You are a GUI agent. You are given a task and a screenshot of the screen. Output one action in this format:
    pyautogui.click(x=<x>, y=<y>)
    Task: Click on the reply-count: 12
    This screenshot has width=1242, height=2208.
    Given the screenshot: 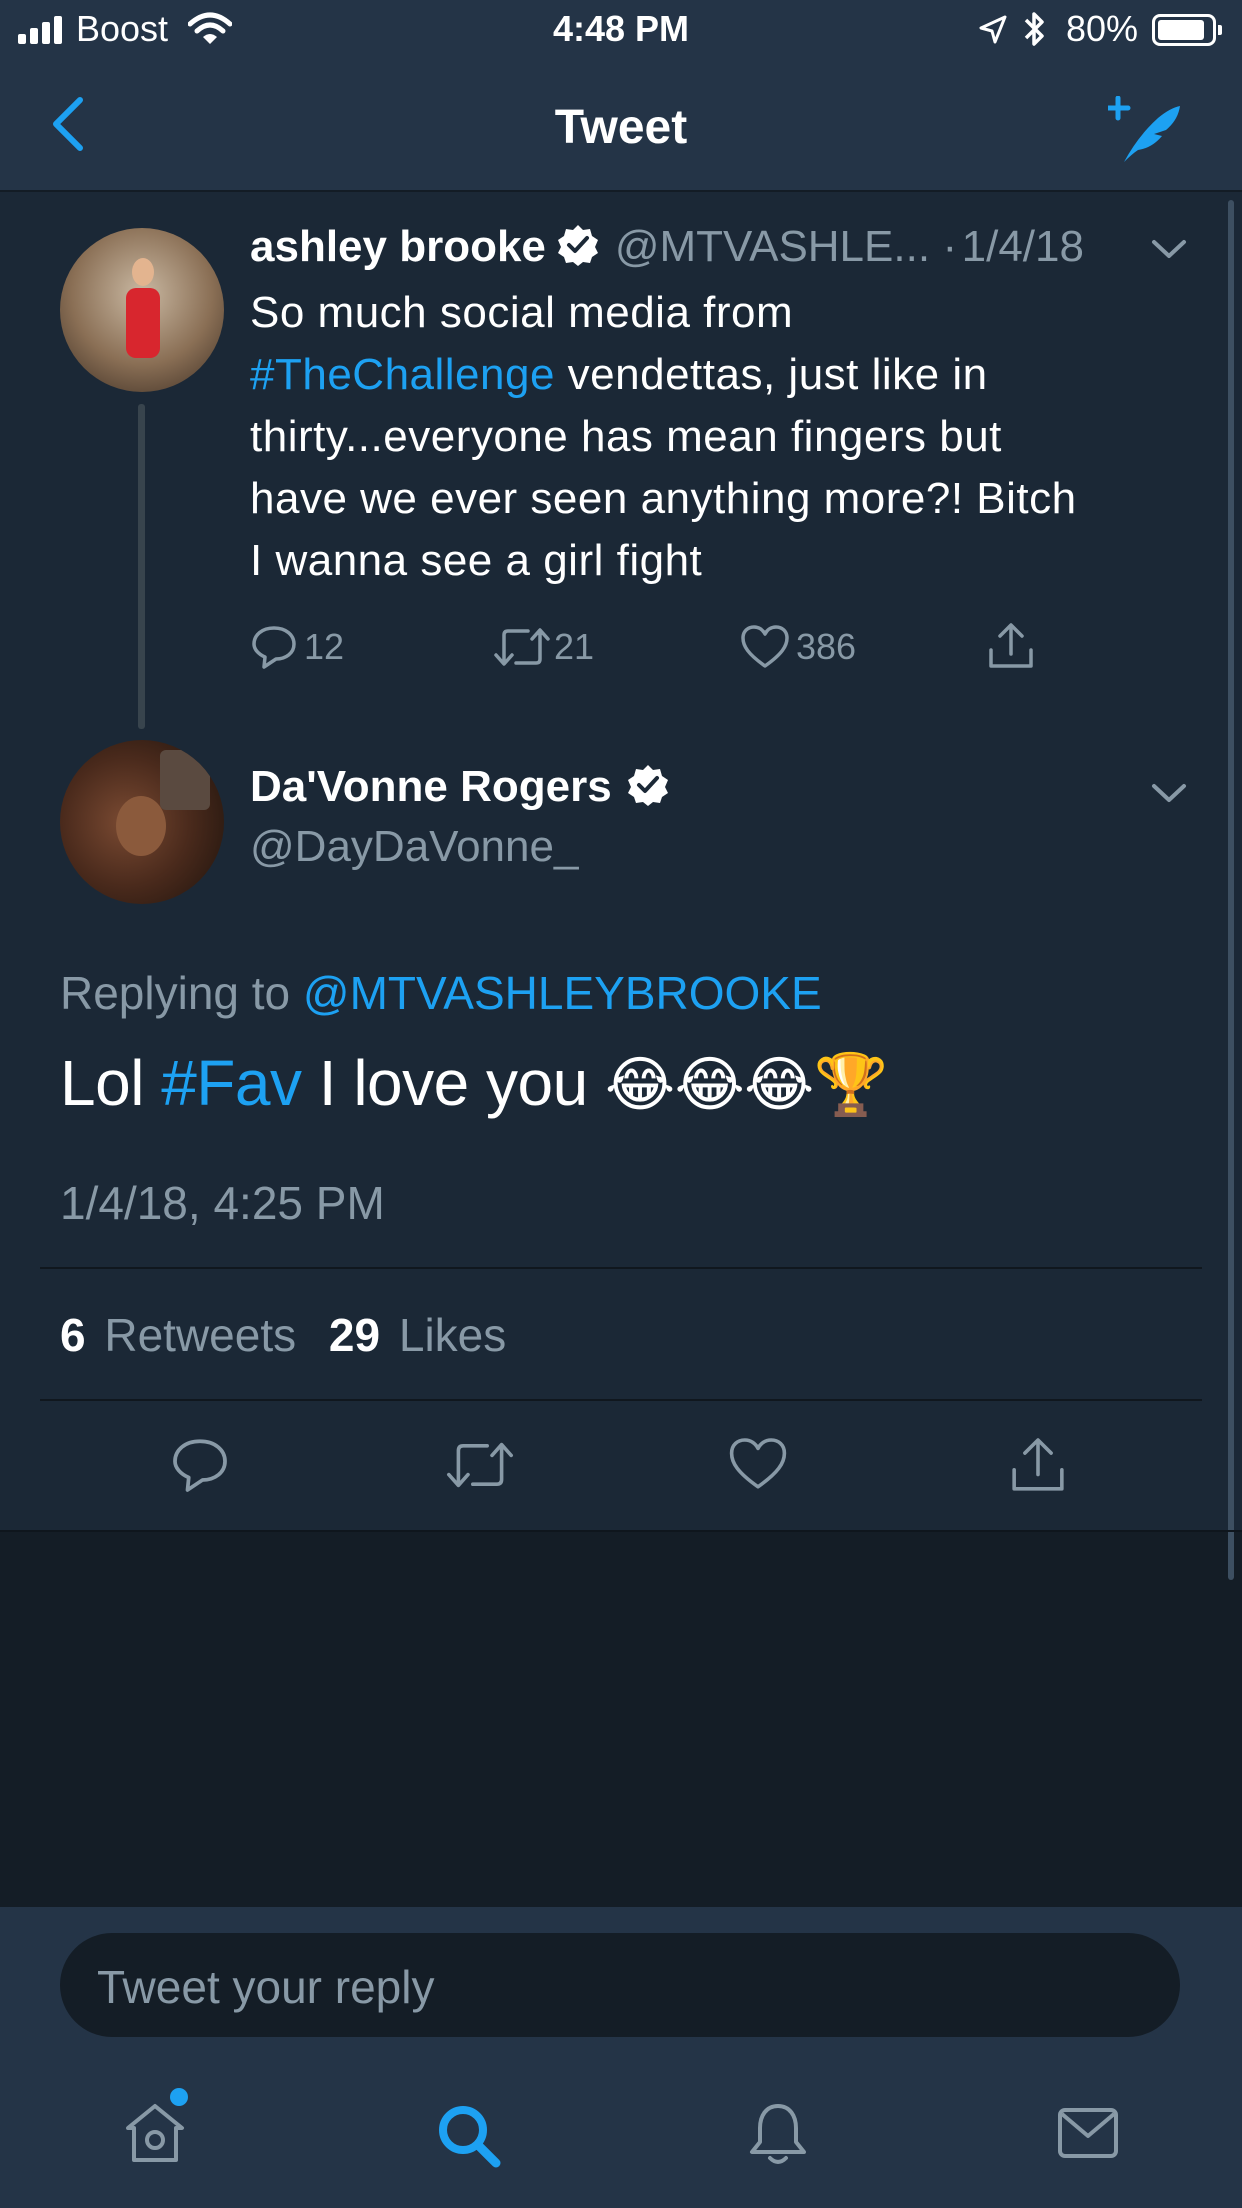 What is the action you would take?
    pyautogui.click(x=324, y=646)
    